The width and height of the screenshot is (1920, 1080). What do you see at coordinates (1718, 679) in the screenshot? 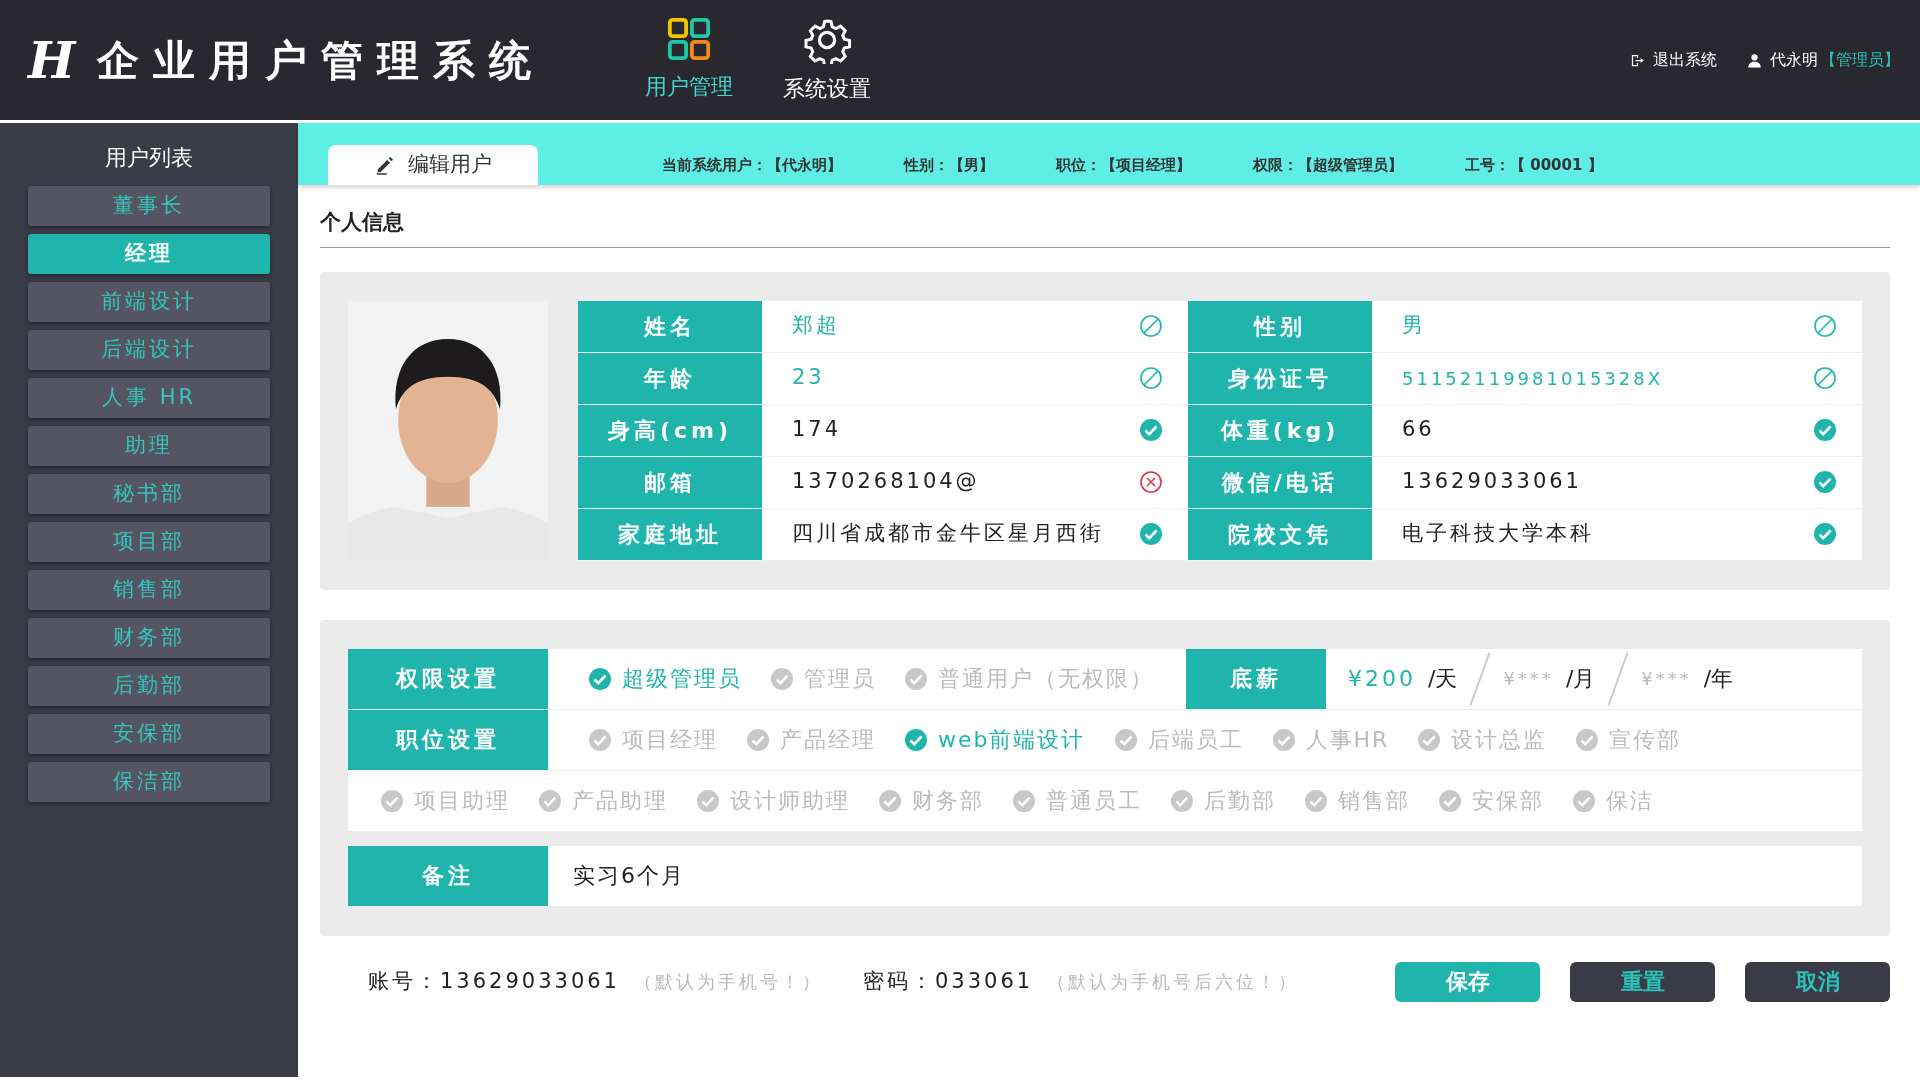
I see `salary-unit: /年` at bounding box center [1718, 679].